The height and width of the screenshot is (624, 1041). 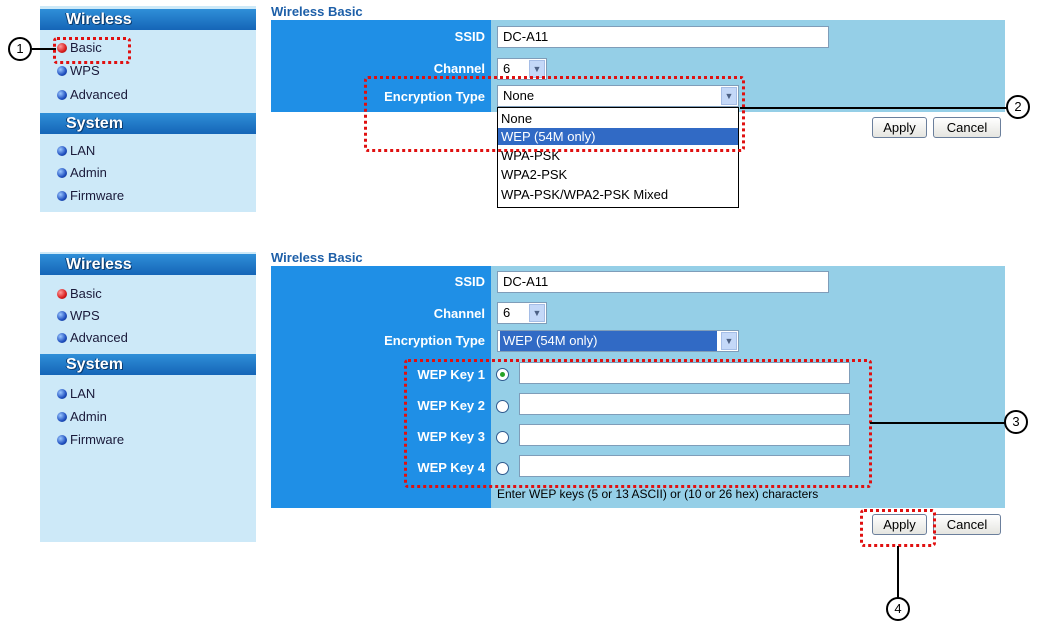 I want to click on top-sidebar-item-firmware: Firmware, so click(x=90, y=196).